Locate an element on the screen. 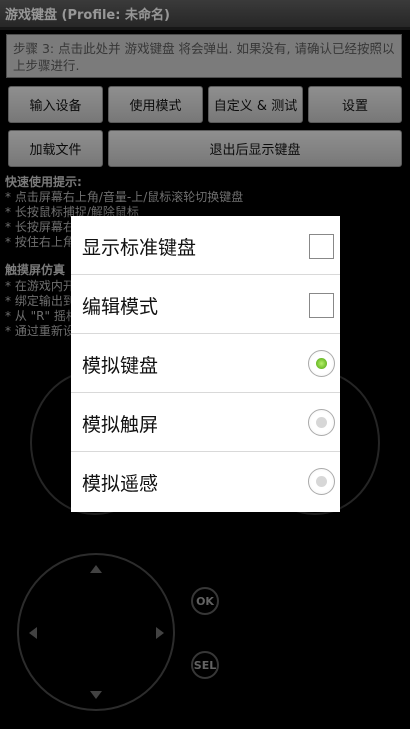  menu-item-label: 编辑模式 is located at coordinates (120, 307).